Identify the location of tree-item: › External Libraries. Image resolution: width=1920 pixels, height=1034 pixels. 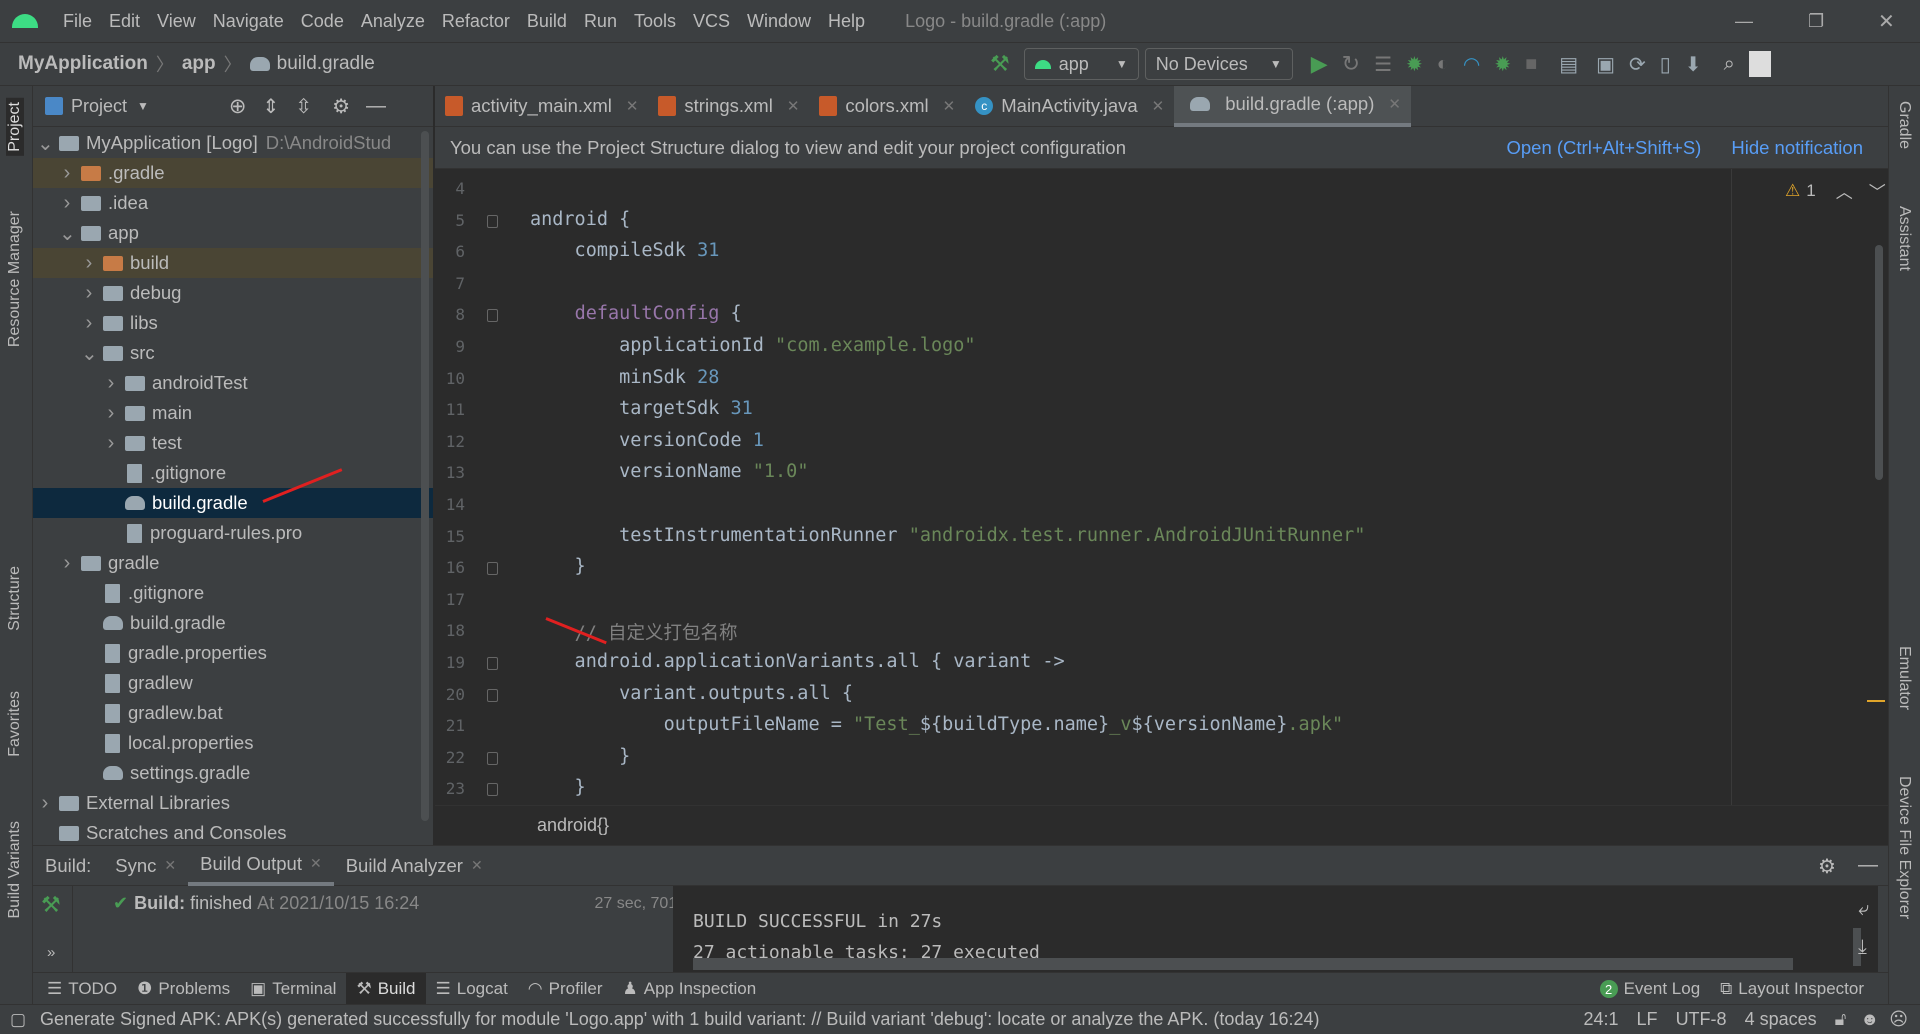
(233, 803).